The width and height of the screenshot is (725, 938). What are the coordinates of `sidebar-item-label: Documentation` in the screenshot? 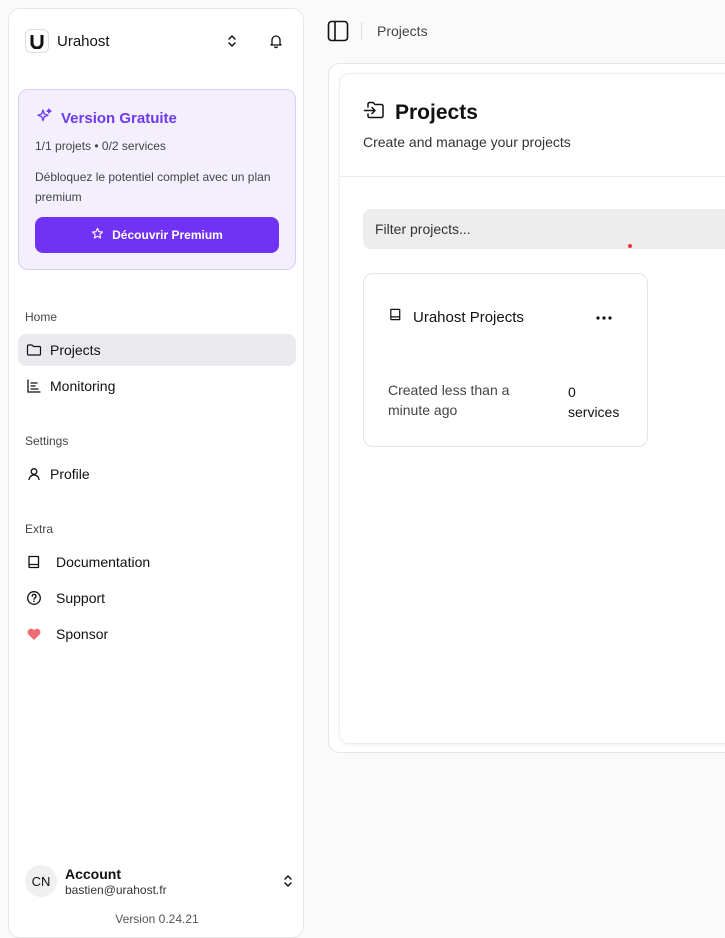 It's located at (103, 562).